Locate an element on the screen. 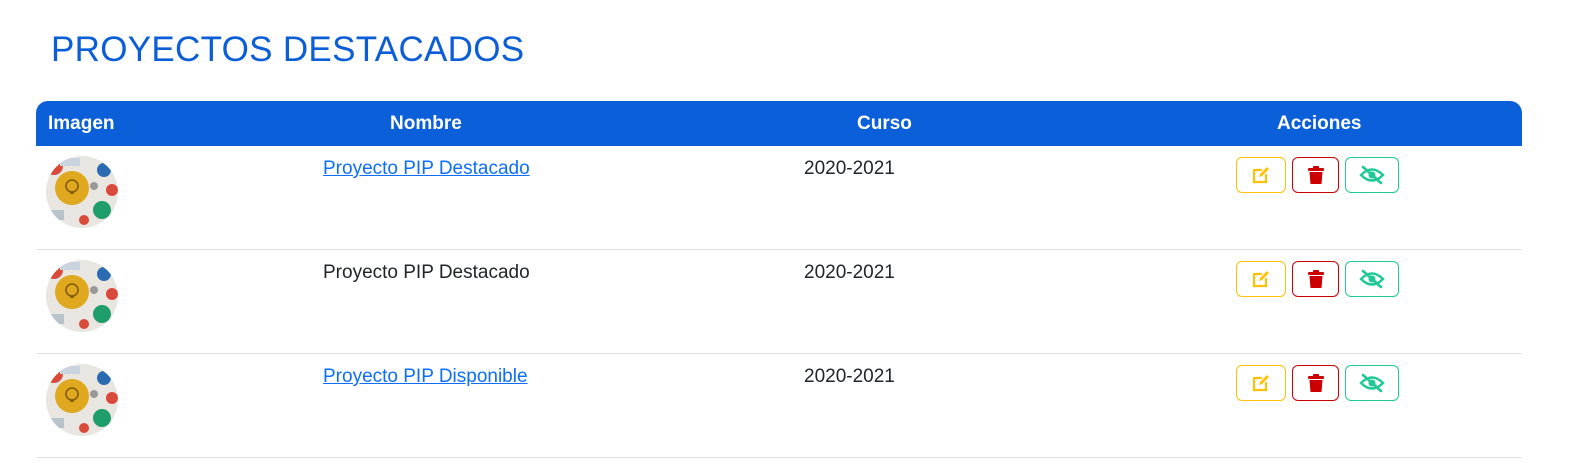 The image size is (1579, 466). header-image: Imagen is located at coordinates (81, 123).